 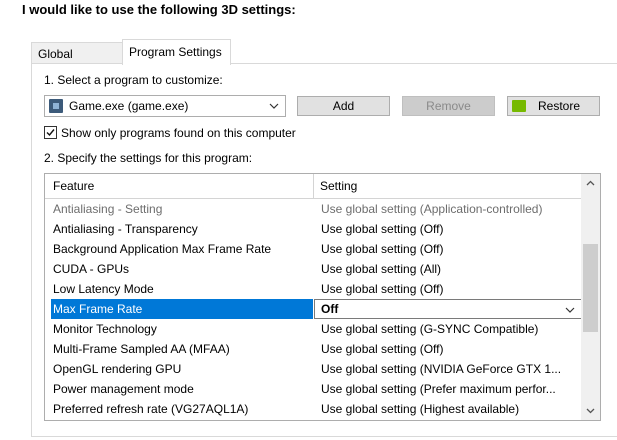 What do you see at coordinates (105, 329) in the screenshot?
I see `feature-cell: Monitor Technology` at bounding box center [105, 329].